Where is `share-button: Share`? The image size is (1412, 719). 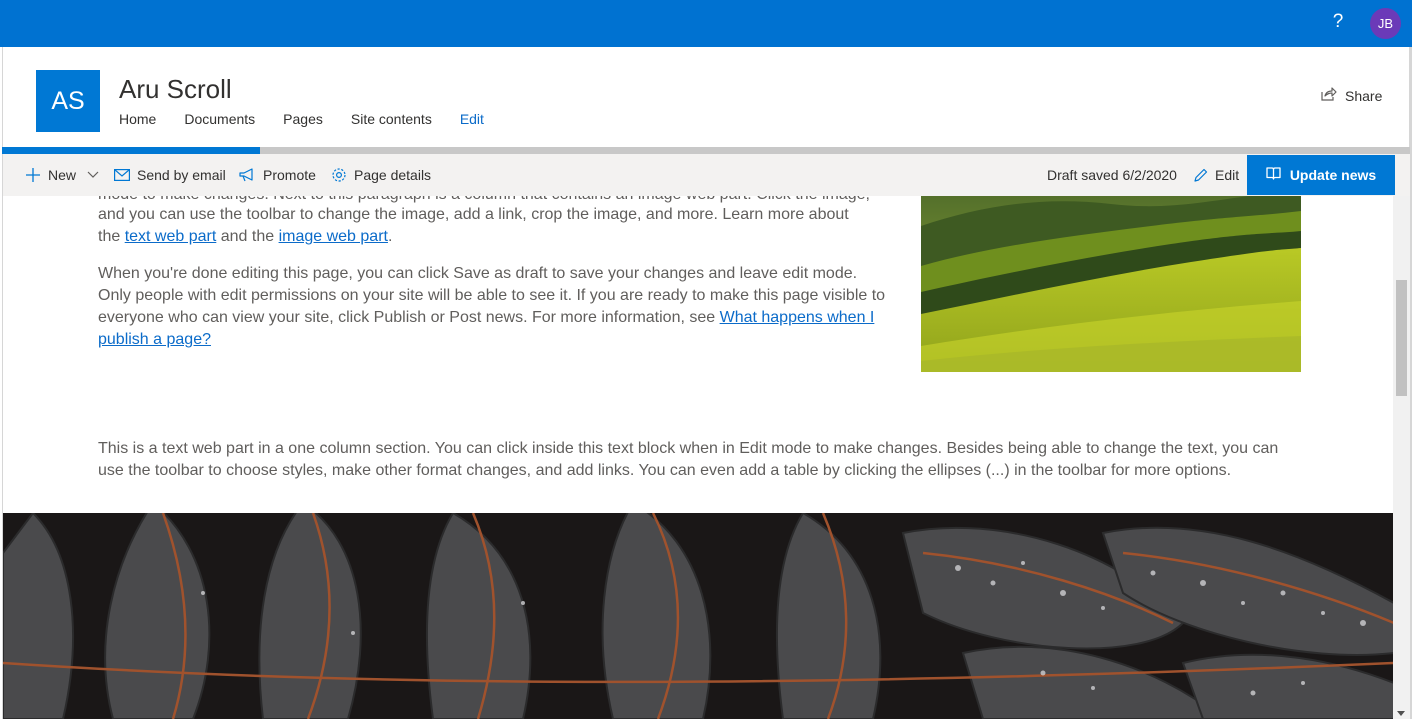
share-button: Share is located at coordinates (1351, 95).